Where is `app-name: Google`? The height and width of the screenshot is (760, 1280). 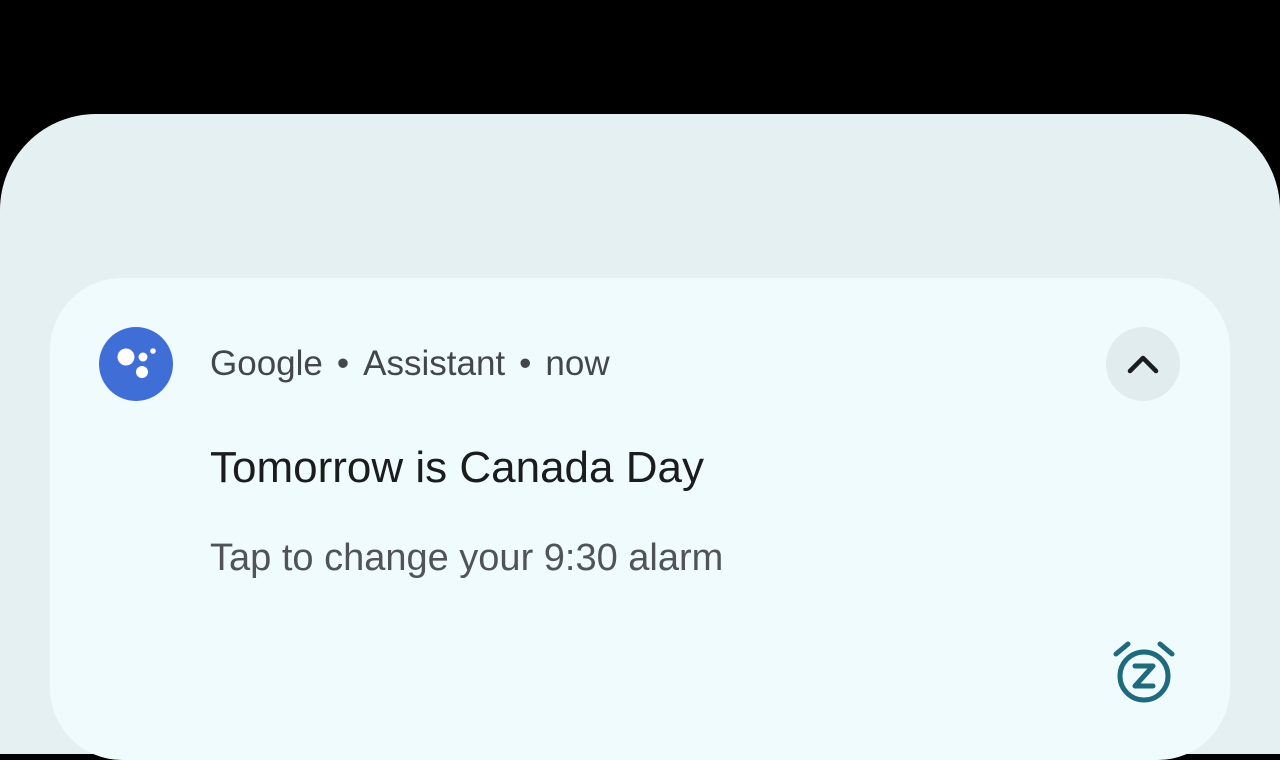 app-name: Google is located at coordinates (266, 363).